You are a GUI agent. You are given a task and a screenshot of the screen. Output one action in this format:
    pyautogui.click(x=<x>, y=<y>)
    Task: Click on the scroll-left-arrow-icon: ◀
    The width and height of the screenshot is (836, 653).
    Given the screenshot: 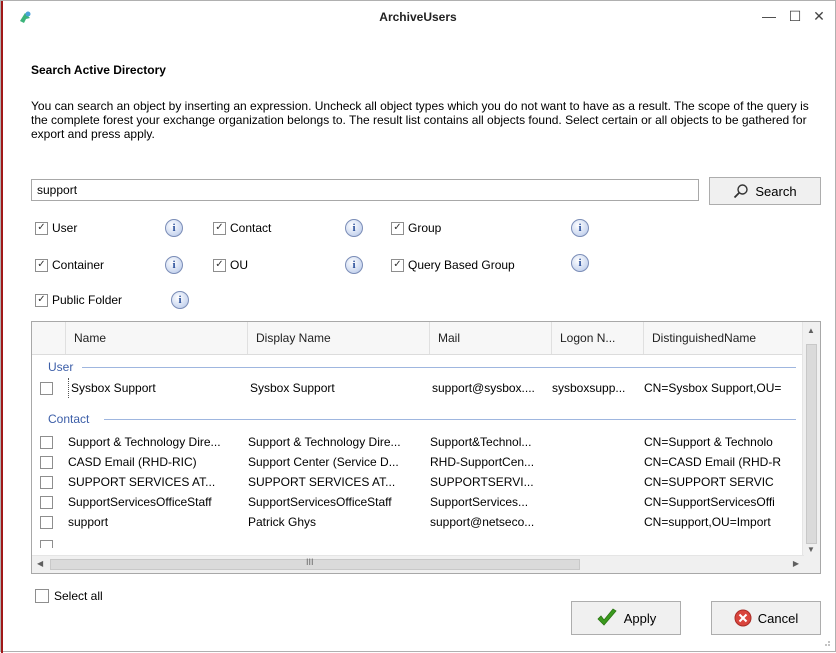 What is the action you would take?
    pyautogui.click(x=40, y=563)
    